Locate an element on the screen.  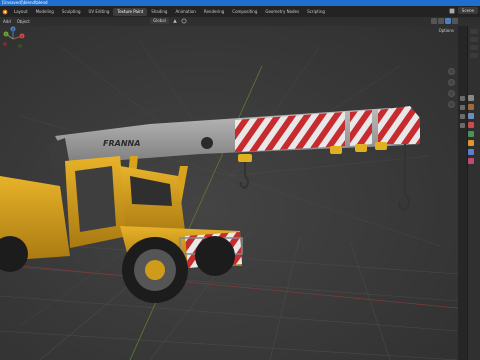
transform-orientation-label: Global is located at coordinates (159, 20).